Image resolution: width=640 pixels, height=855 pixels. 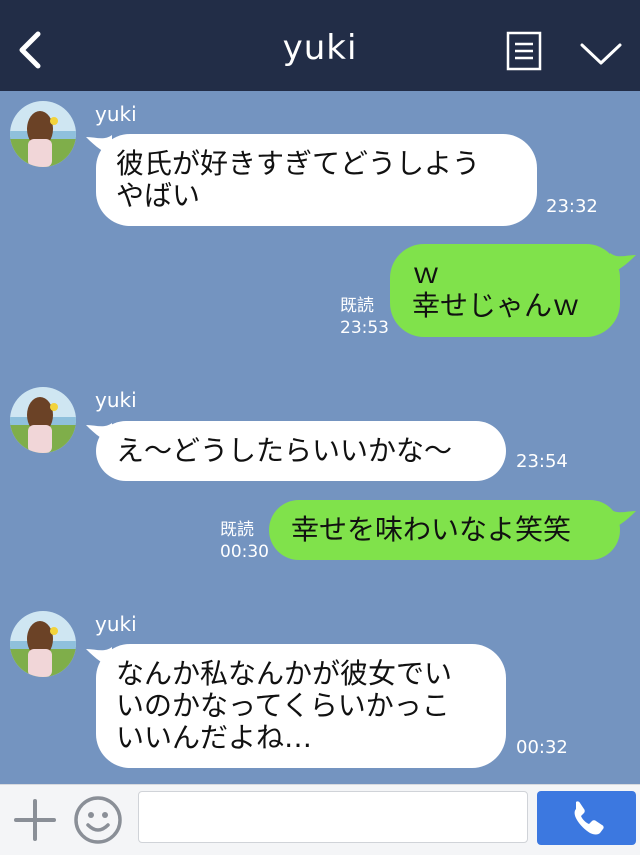 What do you see at coordinates (426, 273) in the screenshot?
I see `message-text-line: ｗ` at bounding box center [426, 273].